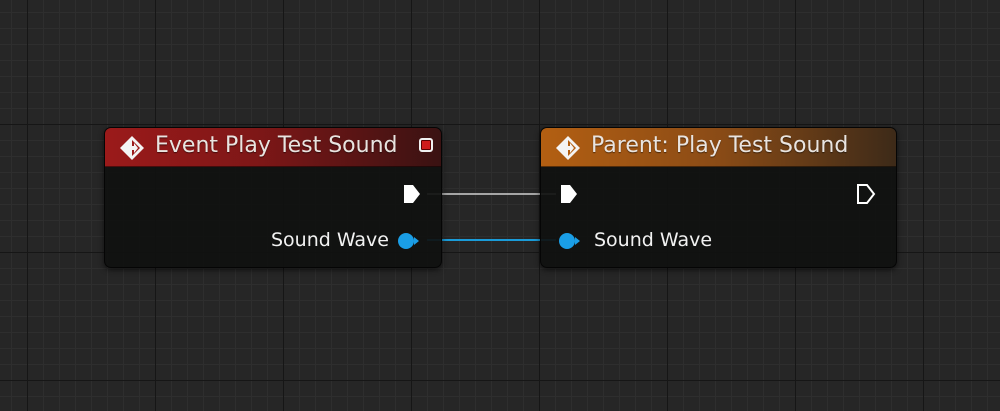 This screenshot has height=411, width=1000. Describe the element at coordinates (132, 148) in the screenshot. I see `event-diamond-icon` at that location.